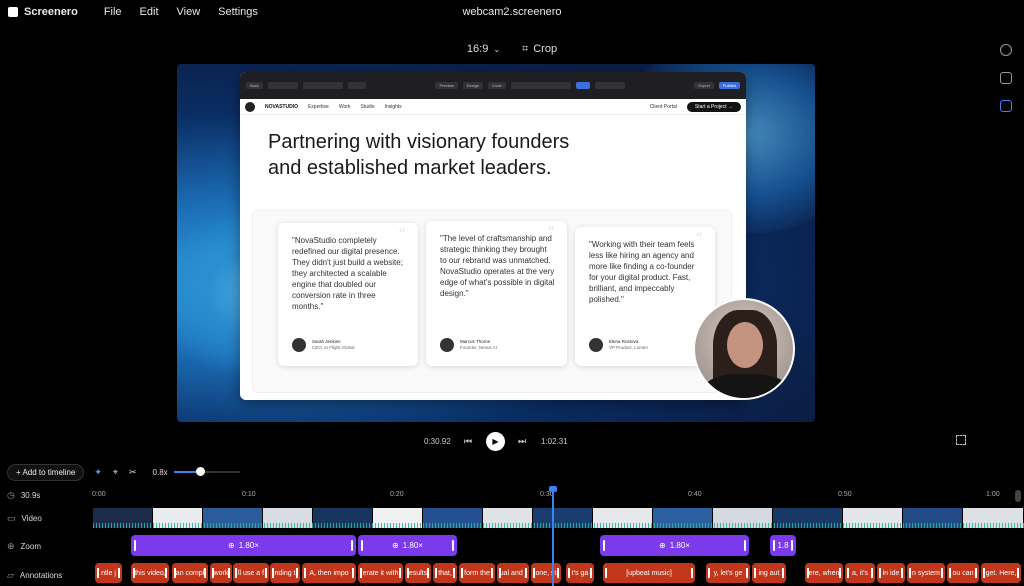 This screenshot has height=586, width=1024. Describe the element at coordinates (437, 441) in the screenshot. I see `current-time: 0:30.92` at that location.